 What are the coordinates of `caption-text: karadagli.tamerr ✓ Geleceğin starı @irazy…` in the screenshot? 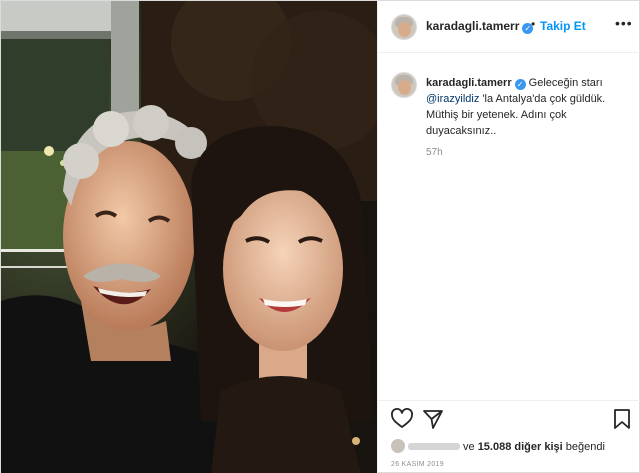 It's located at (528, 107).